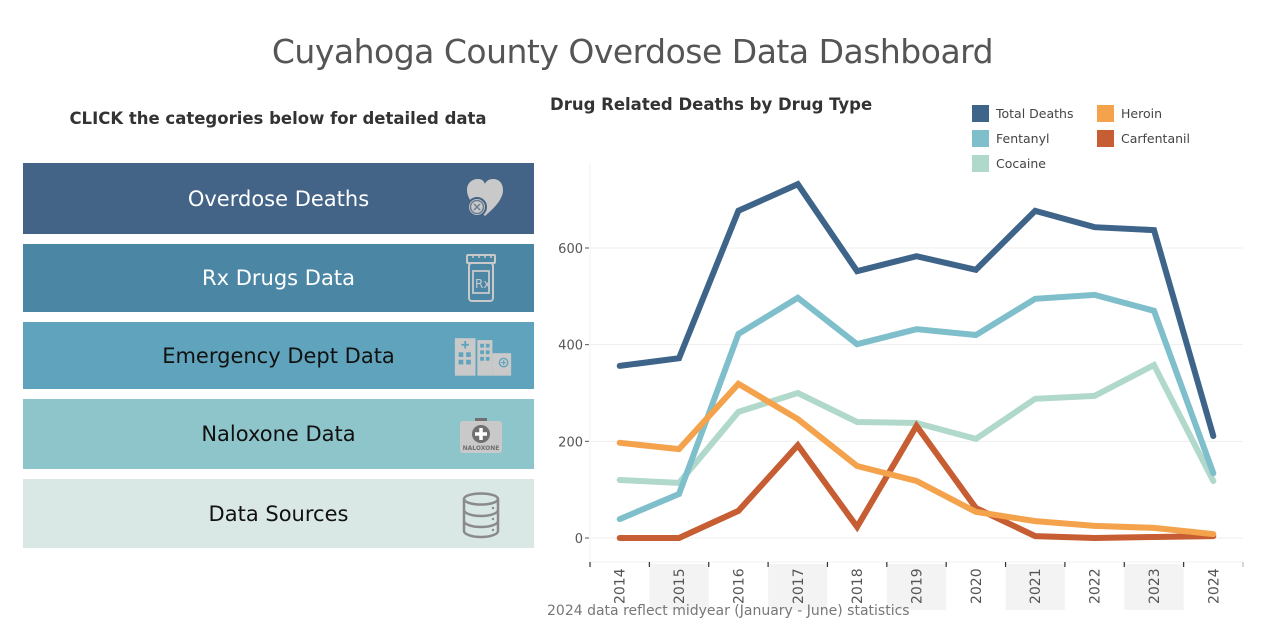  What do you see at coordinates (570, 346) in the screenshot?
I see `y-tick-label: 400` at bounding box center [570, 346].